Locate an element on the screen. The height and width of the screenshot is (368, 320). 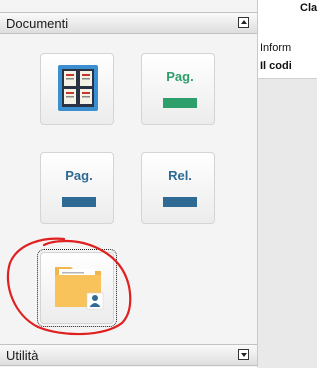
grid-document-icon is located at coordinates (78, 88).